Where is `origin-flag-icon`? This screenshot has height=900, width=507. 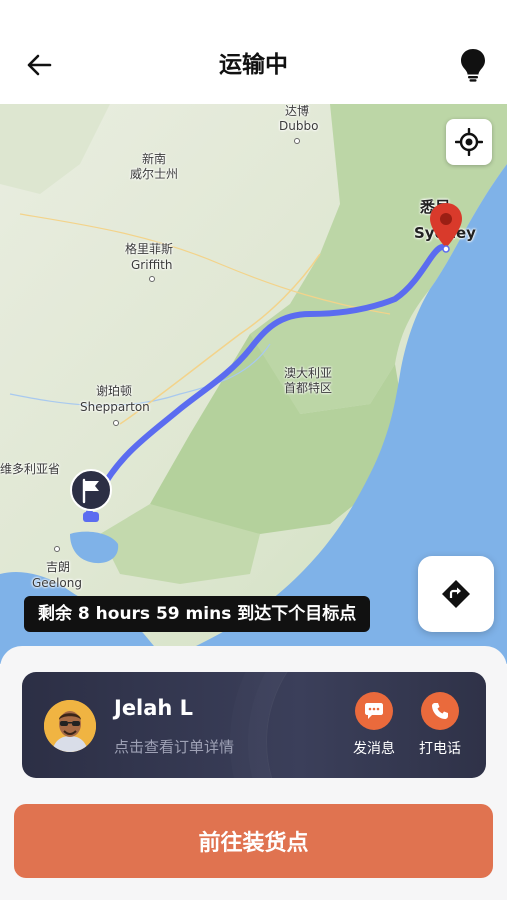
origin-flag-icon is located at coordinates (91, 498).